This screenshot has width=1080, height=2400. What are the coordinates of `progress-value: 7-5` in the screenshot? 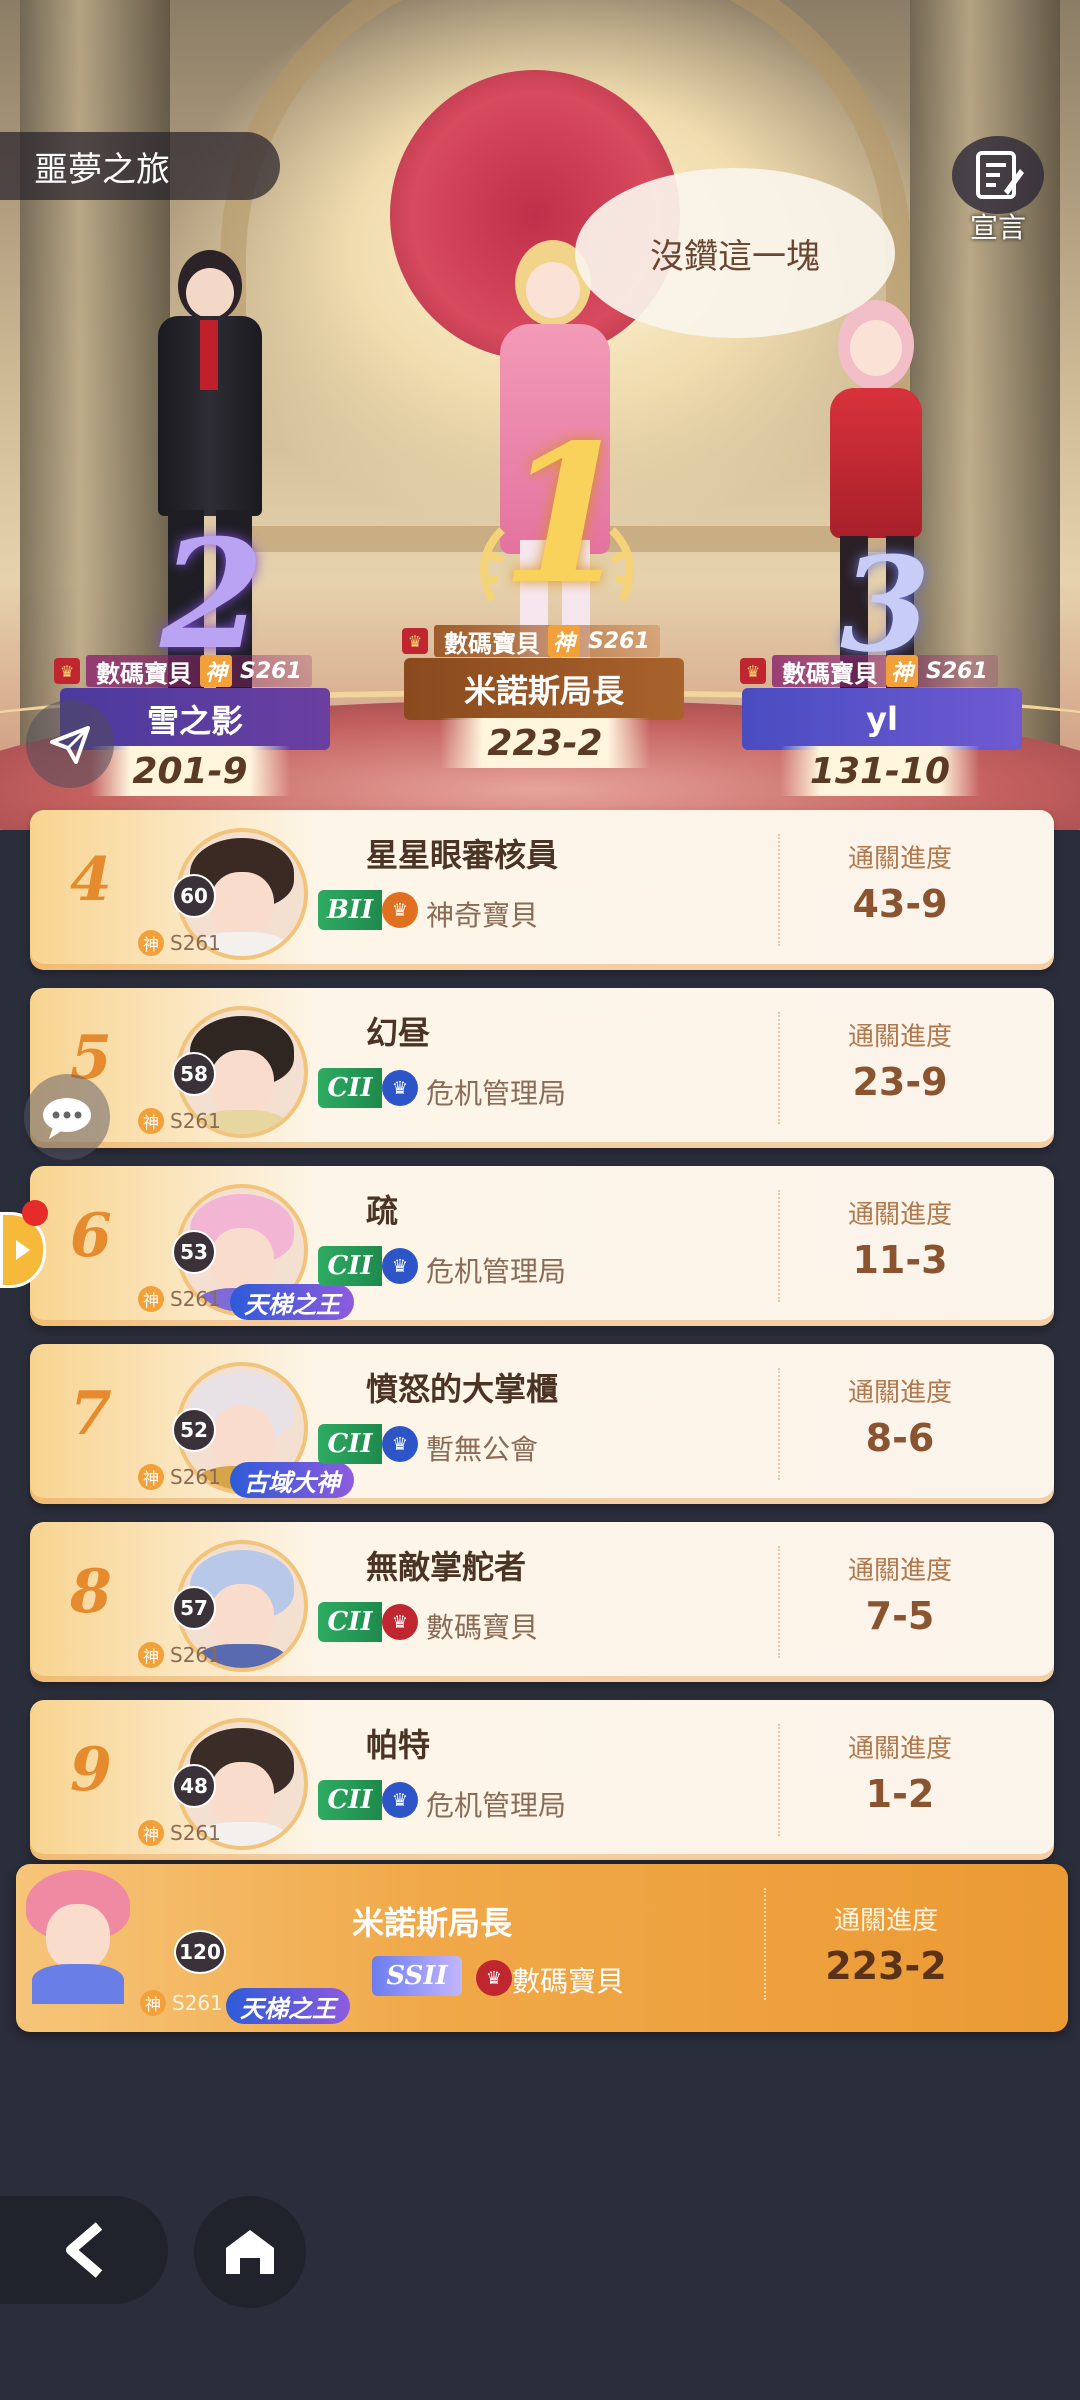 It's located at (900, 1616).